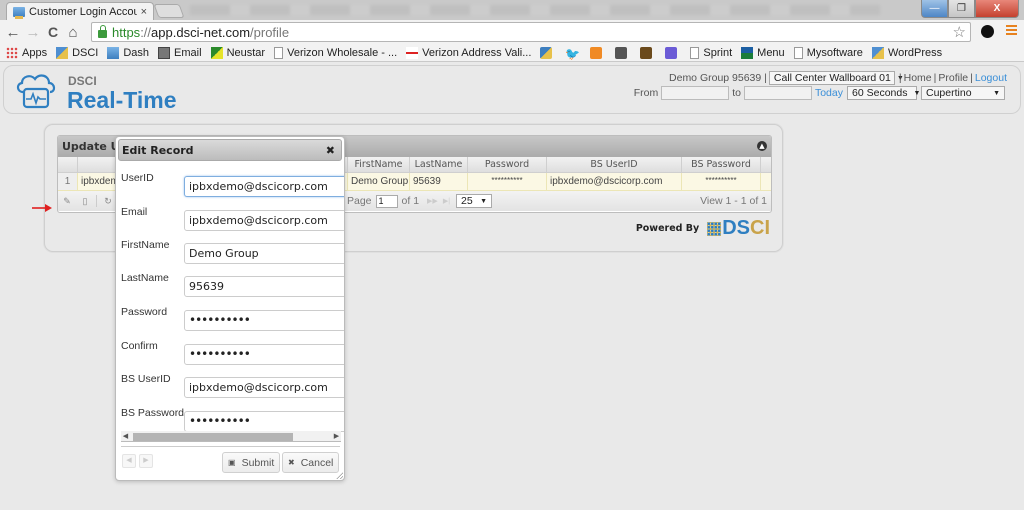  What do you see at coordinates (614, 164) in the screenshot?
I see `column-header-bs-userid: BS UserID` at bounding box center [614, 164].